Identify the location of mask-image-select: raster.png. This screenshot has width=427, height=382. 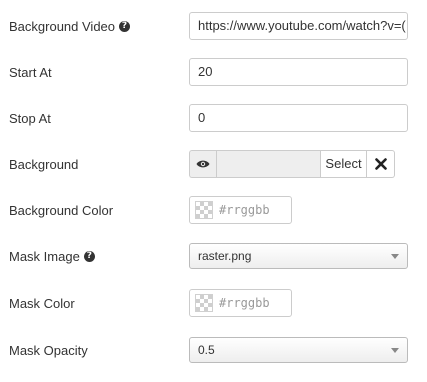
(298, 256).